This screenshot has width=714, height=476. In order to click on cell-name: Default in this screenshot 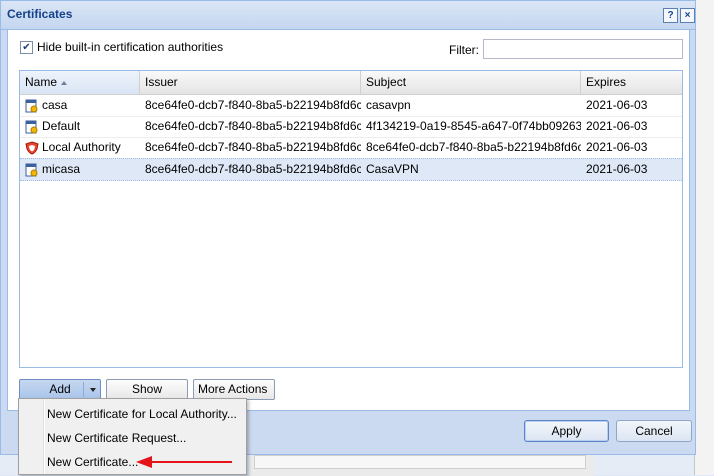, I will do `click(80, 126)`.